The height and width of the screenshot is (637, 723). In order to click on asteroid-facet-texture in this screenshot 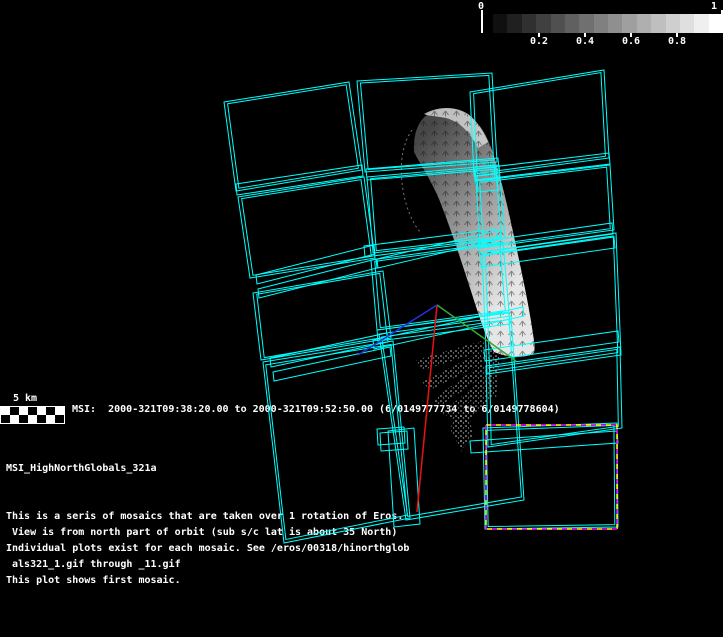, I will do `click(474, 232)`.